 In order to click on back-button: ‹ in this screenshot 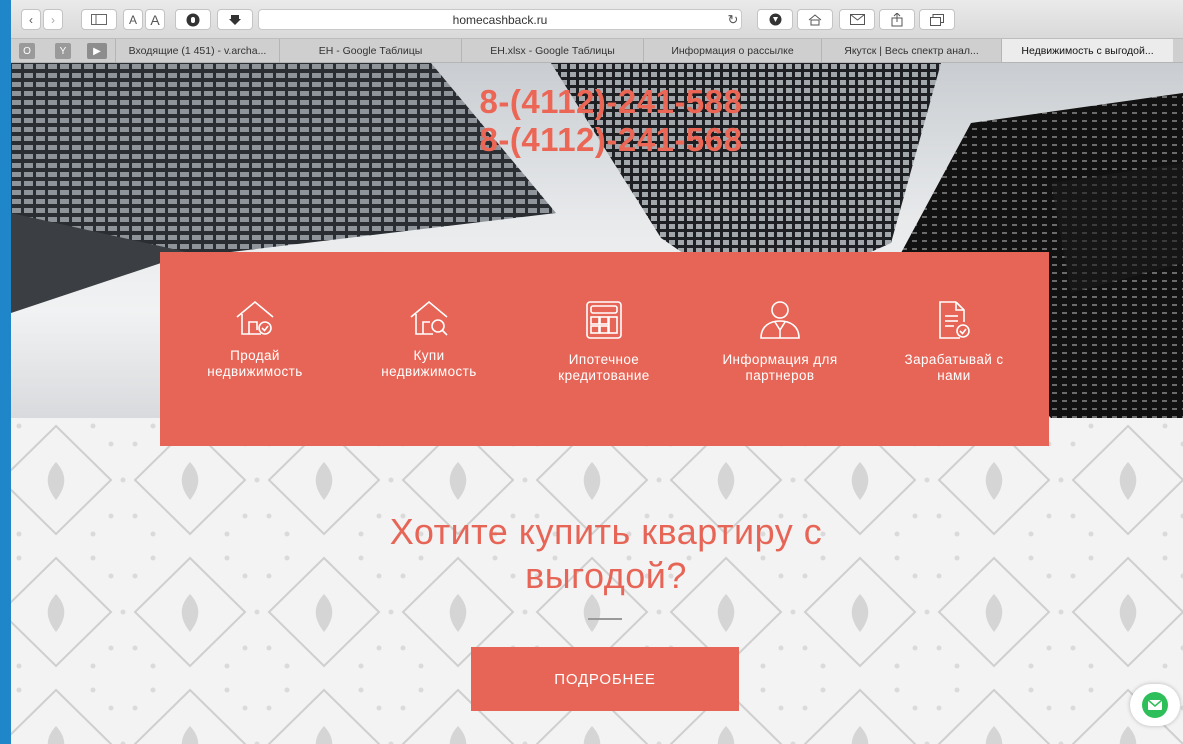, I will do `click(31, 19)`.